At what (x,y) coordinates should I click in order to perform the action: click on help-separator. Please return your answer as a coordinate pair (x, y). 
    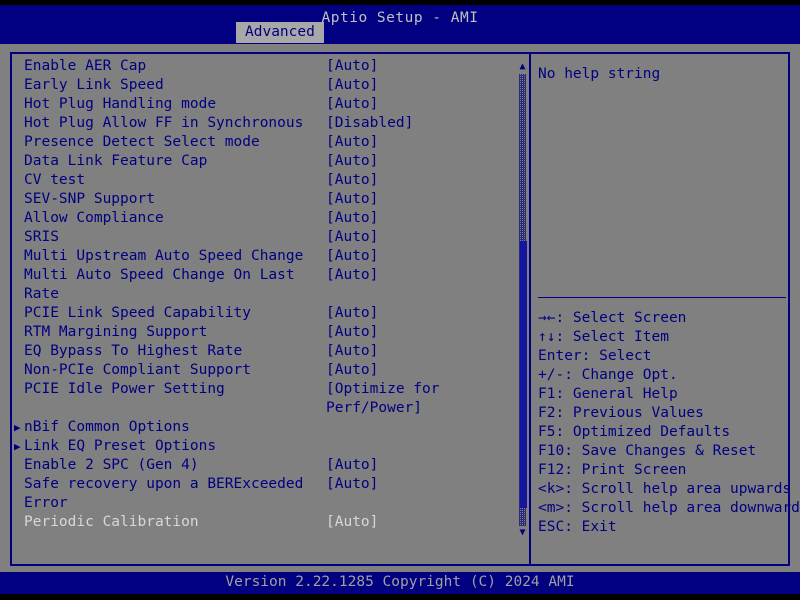
    Looking at the image, I should click on (662, 297).